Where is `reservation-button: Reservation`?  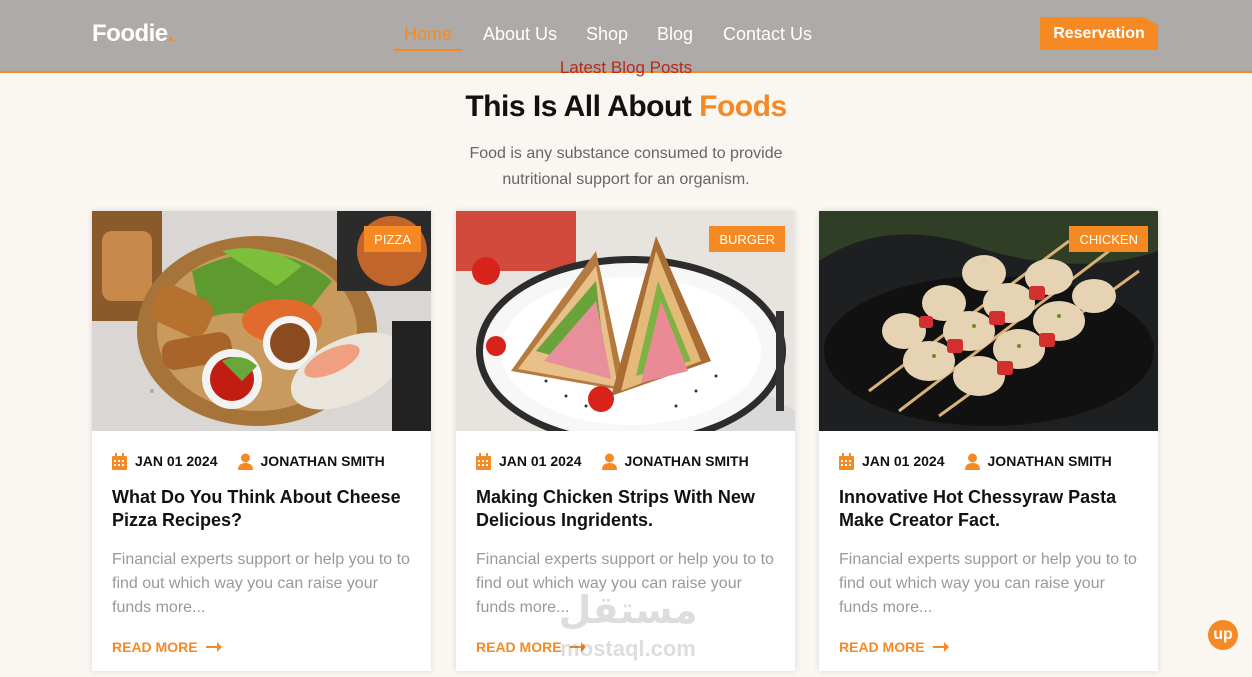 reservation-button: Reservation is located at coordinates (1099, 33).